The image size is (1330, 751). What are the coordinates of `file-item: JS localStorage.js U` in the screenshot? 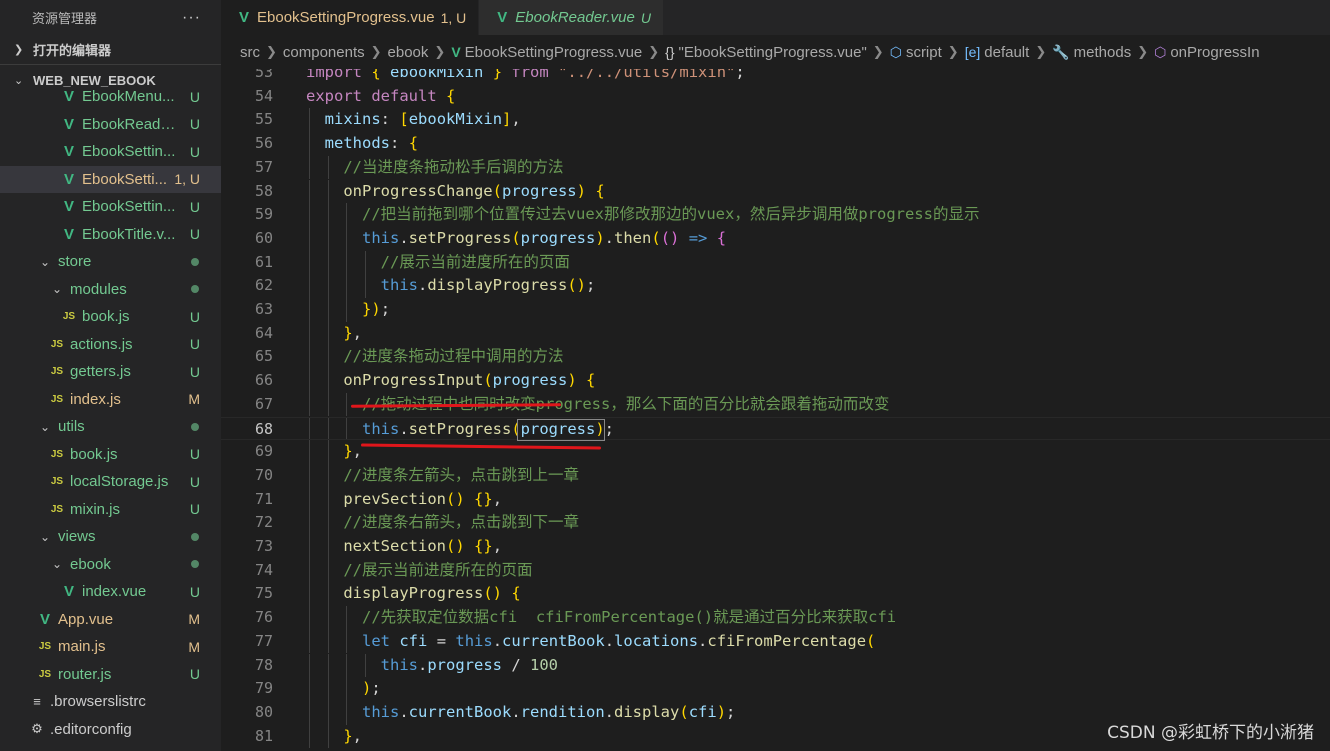 It's located at (110, 482).